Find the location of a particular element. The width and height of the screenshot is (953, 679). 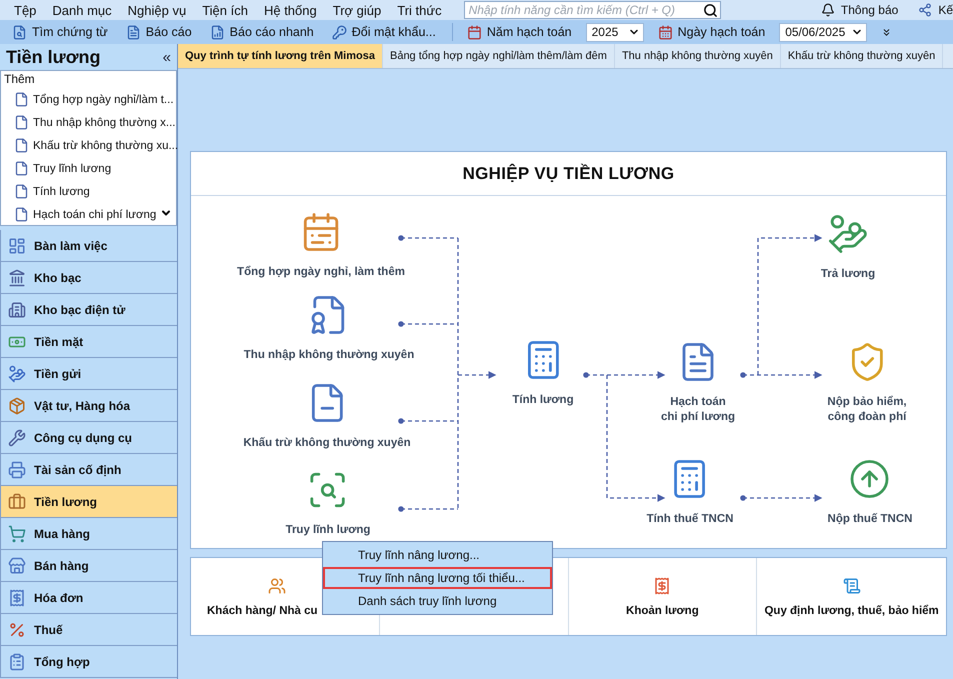

shortcut-link: Truy lĩnh lương is located at coordinates (58, 168).